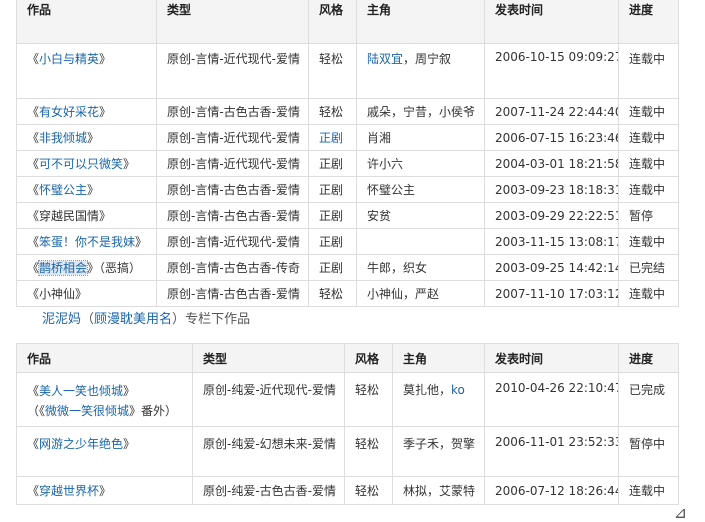  What do you see at coordinates (420, 137) in the screenshot?
I see `lead-cell: 肖湘` at bounding box center [420, 137].